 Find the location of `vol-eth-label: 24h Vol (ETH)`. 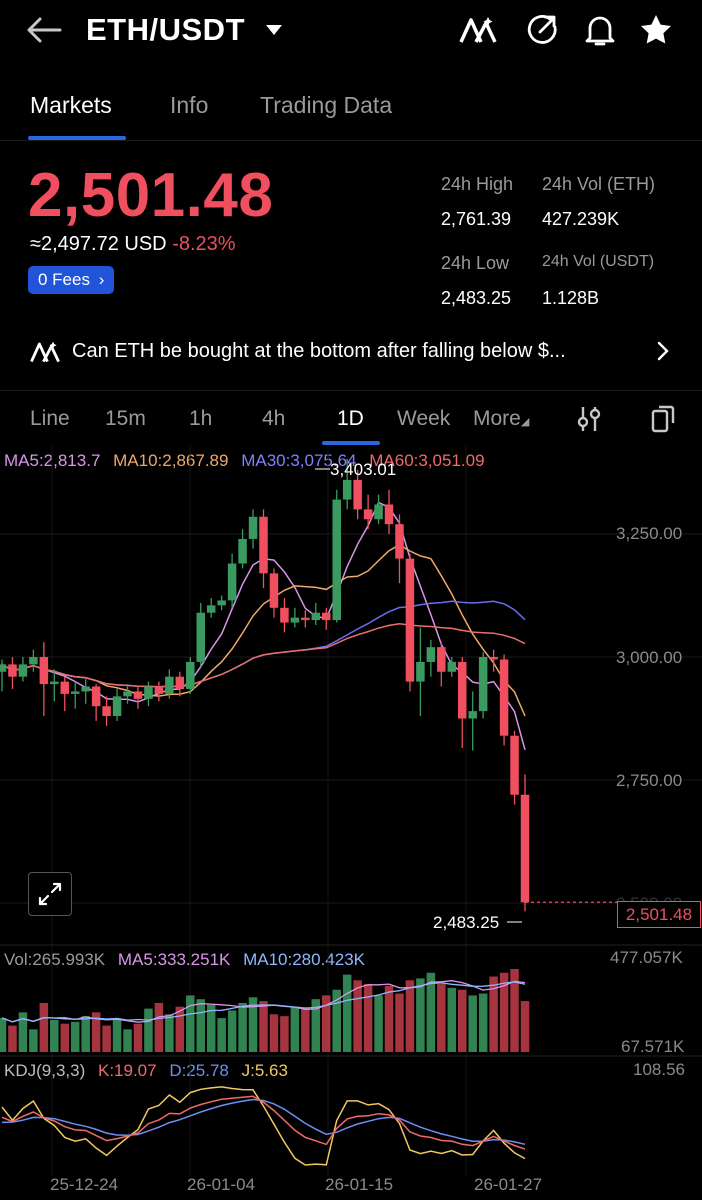

vol-eth-label: 24h Vol (ETH) is located at coordinates (599, 184).